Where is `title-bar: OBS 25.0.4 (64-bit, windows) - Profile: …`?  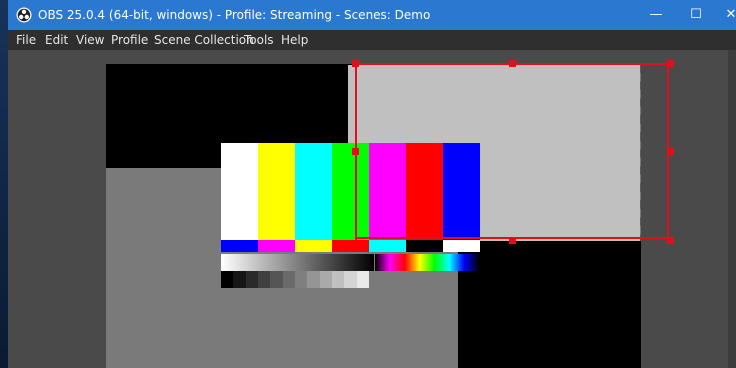
title-bar: OBS 25.0.4 (64-bit, windows) - Profile: … is located at coordinates (372, 15).